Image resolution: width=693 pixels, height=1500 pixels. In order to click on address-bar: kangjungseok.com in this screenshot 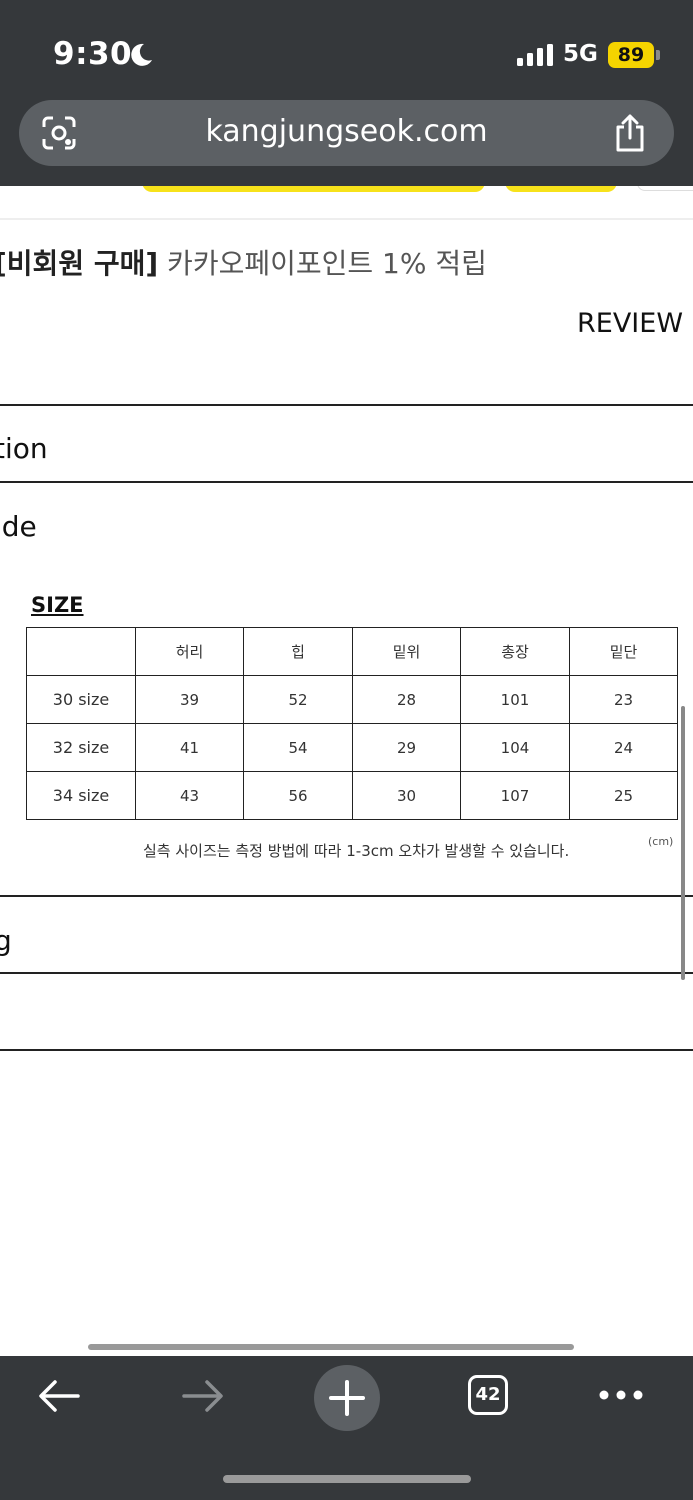, I will do `click(346, 133)`.